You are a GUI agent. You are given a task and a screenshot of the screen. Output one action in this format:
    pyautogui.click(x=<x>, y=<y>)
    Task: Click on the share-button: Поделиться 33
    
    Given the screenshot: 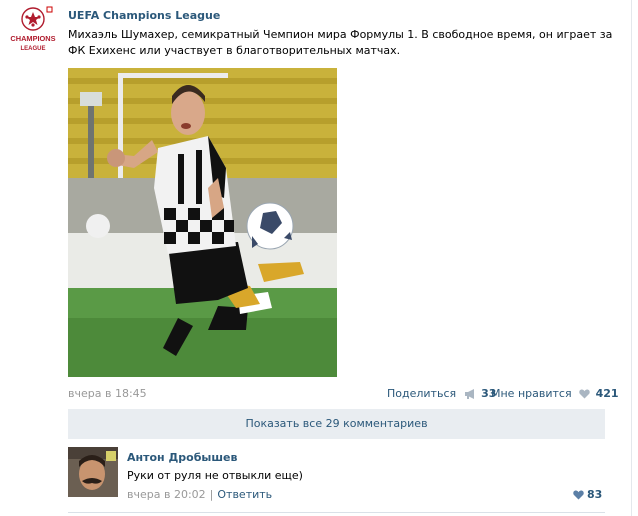 What is the action you would take?
    pyautogui.click(x=441, y=394)
    